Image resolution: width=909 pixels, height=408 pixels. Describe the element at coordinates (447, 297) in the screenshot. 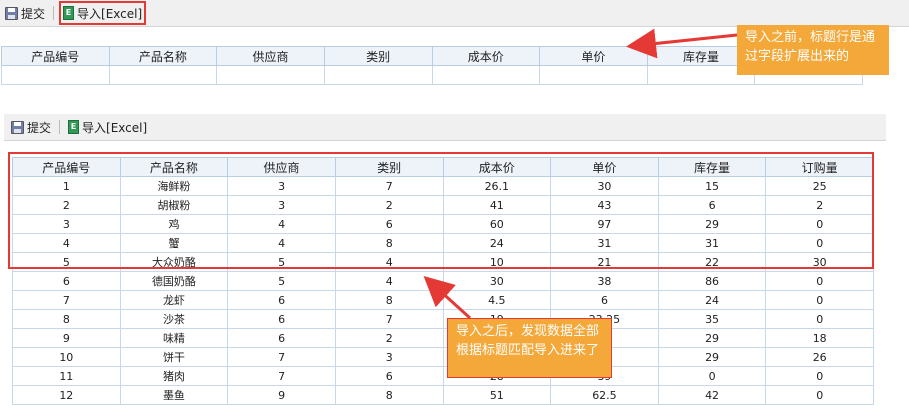

I see `arrow-to-imported-rows` at that location.